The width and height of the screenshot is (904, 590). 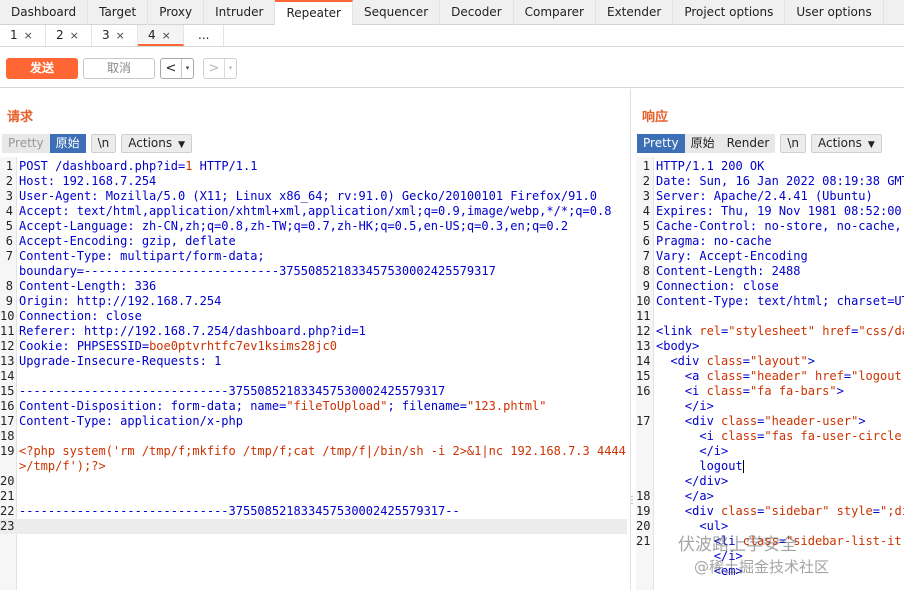 I want to click on code-text: Server: Apache/2.4.41 (Ubuntu), so click(x=764, y=196).